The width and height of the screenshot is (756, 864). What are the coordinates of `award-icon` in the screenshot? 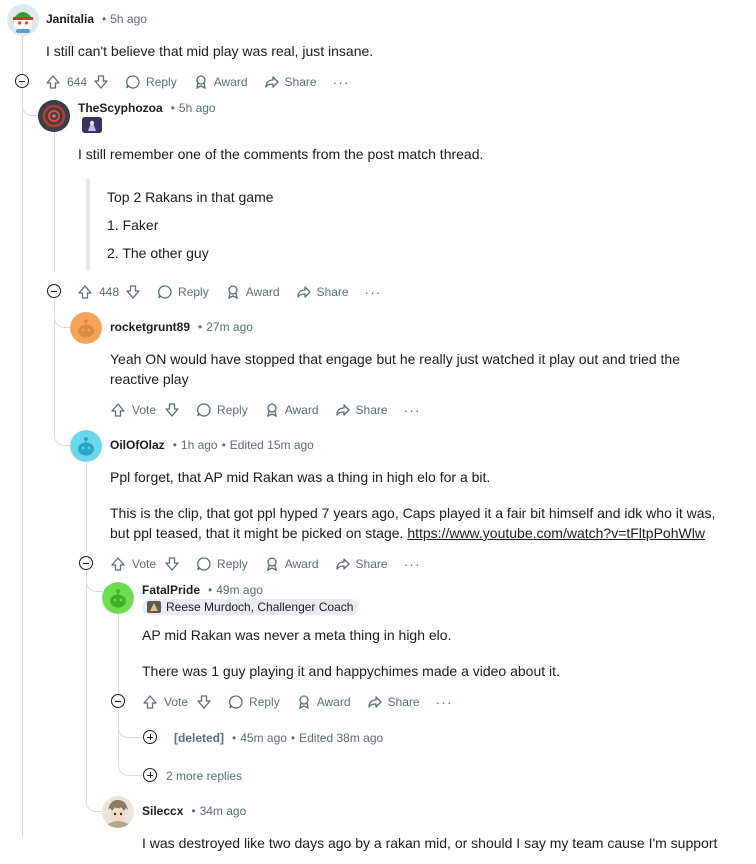 It's located at (200, 82).